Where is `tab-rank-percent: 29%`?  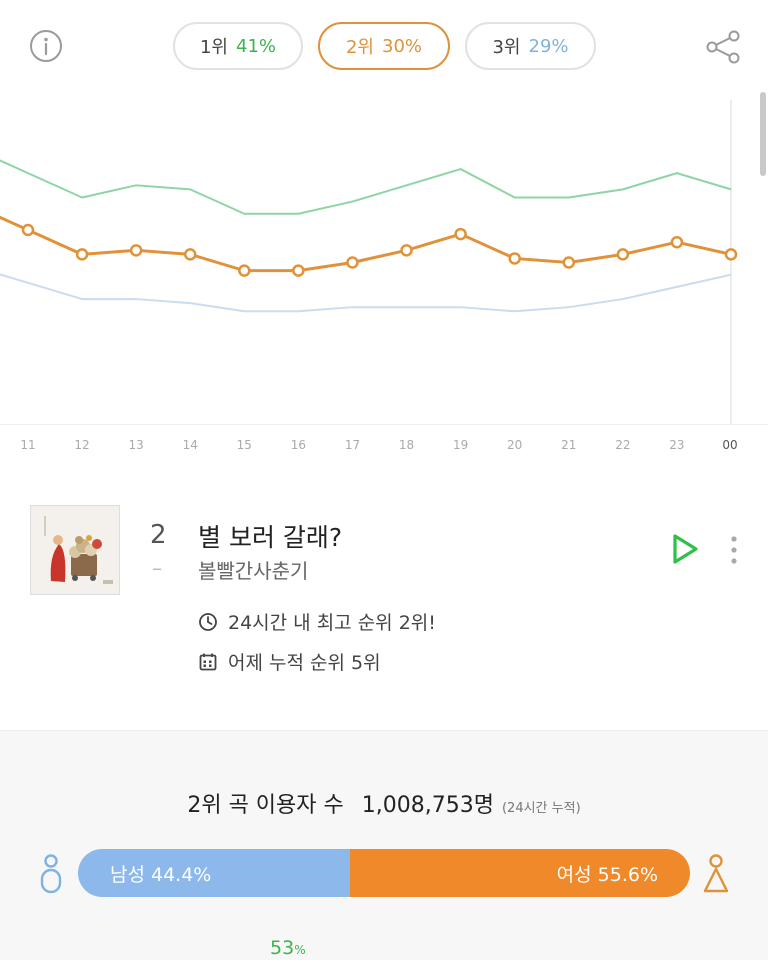 tab-rank-percent: 29% is located at coordinates (548, 46).